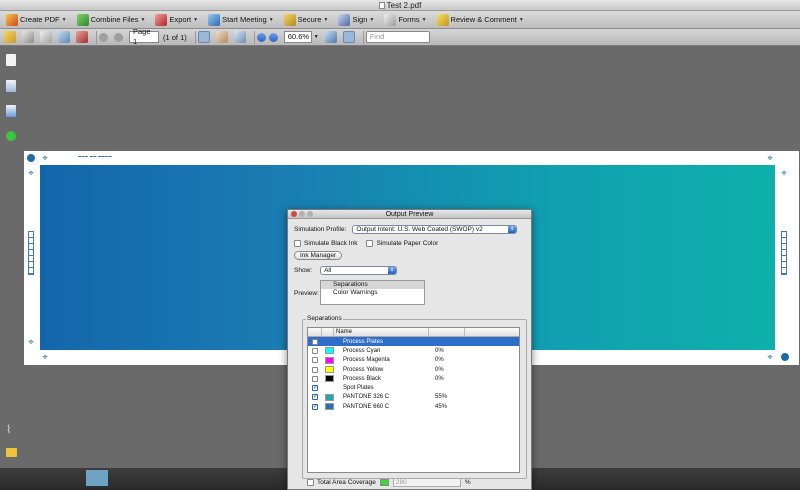  Describe the element at coordinates (11, 111) in the screenshot. I see `signatures-panel-icon` at that location.